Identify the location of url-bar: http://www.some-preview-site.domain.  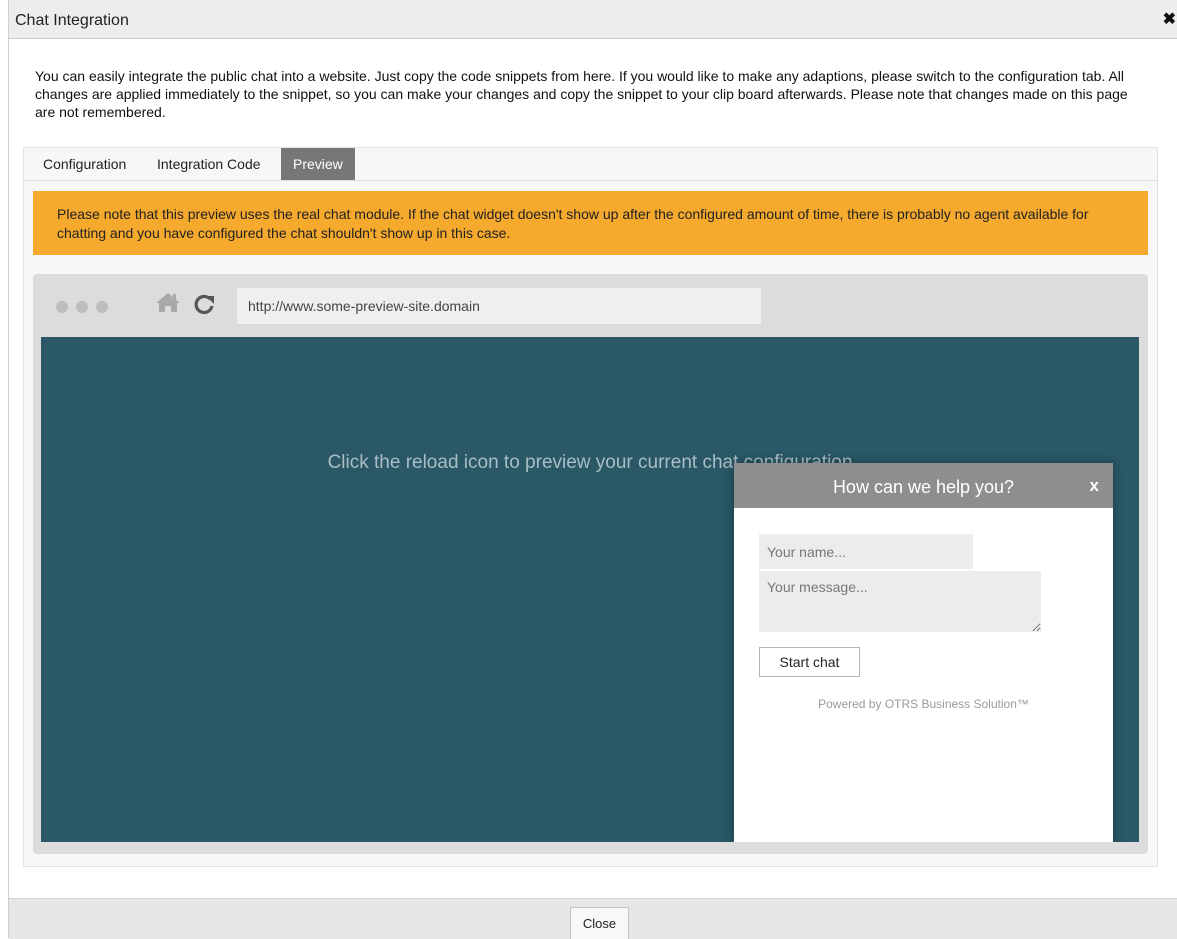
(499, 306).